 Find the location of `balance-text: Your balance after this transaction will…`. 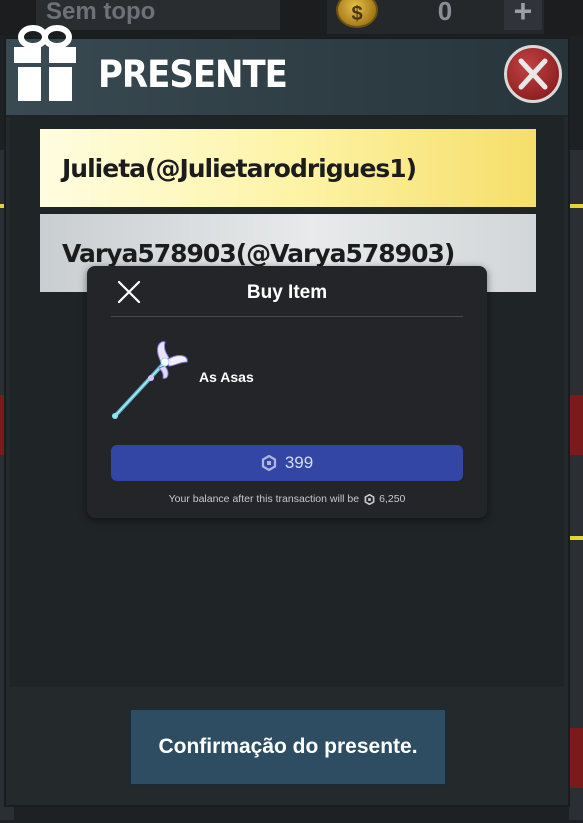

balance-text: Your balance after this transaction will… is located at coordinates (264, 499).